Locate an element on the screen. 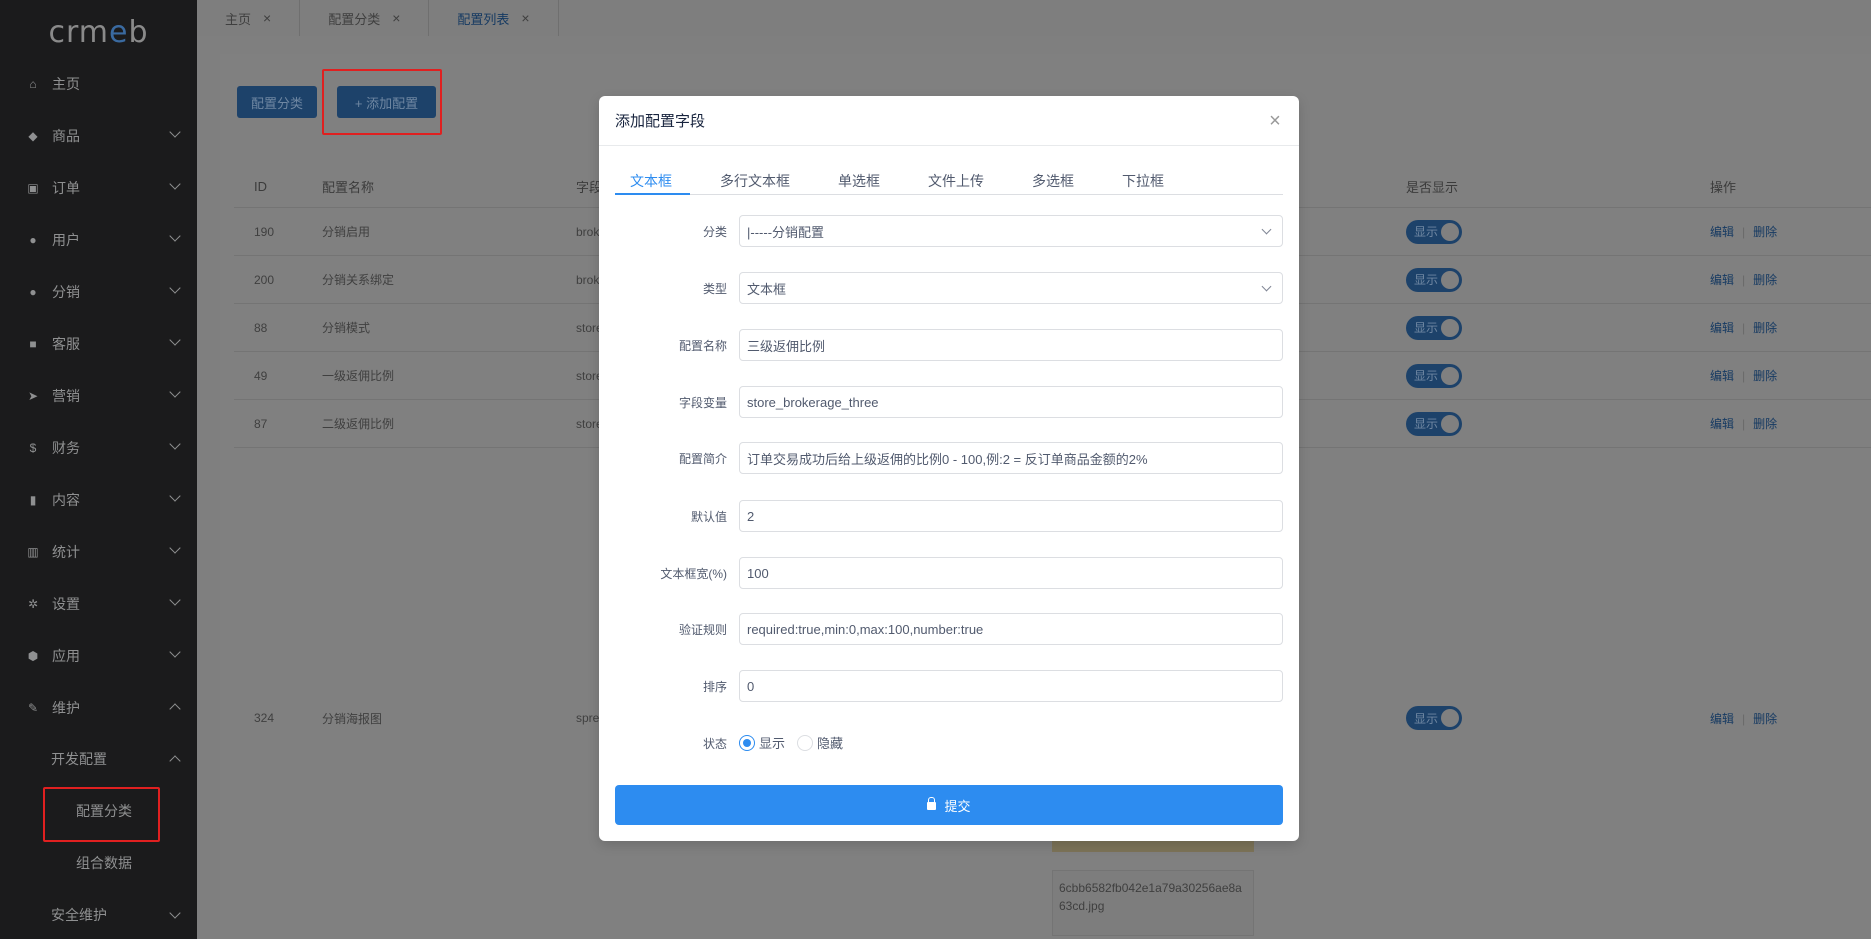 This screenshot has height=939, width=1871. sidebar-item-label: 订单 is located at coordinates (66, 188).